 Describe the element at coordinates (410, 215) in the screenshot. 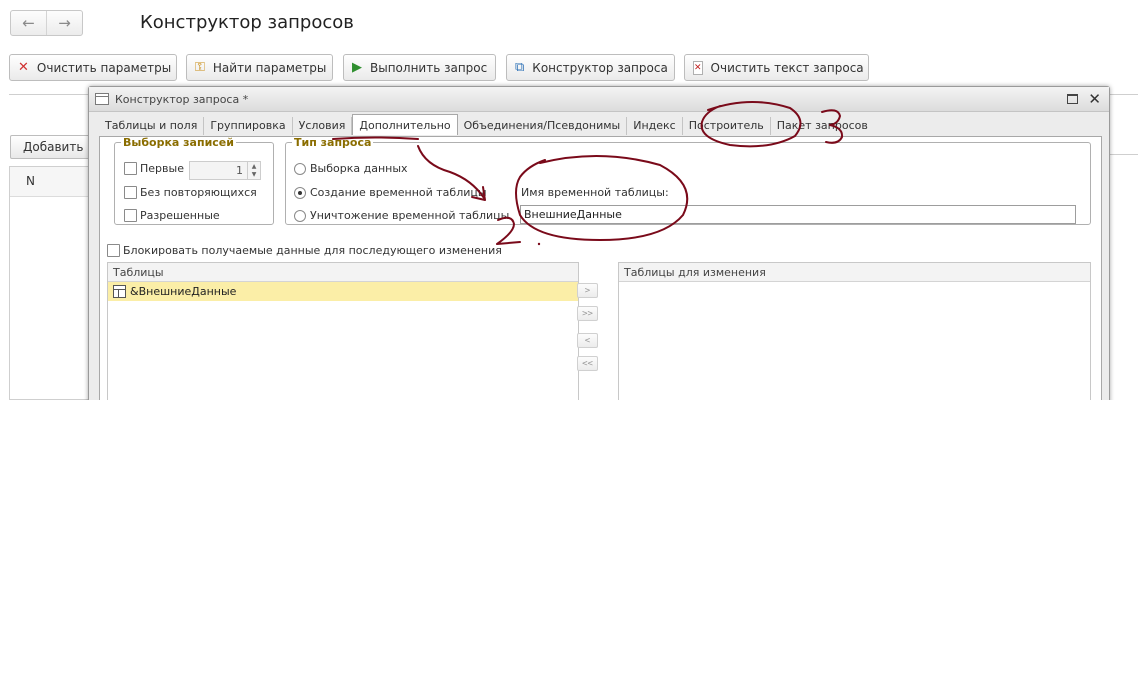

I see `drop-temp-table-label: Уничтожение временной таблицы` at that location.